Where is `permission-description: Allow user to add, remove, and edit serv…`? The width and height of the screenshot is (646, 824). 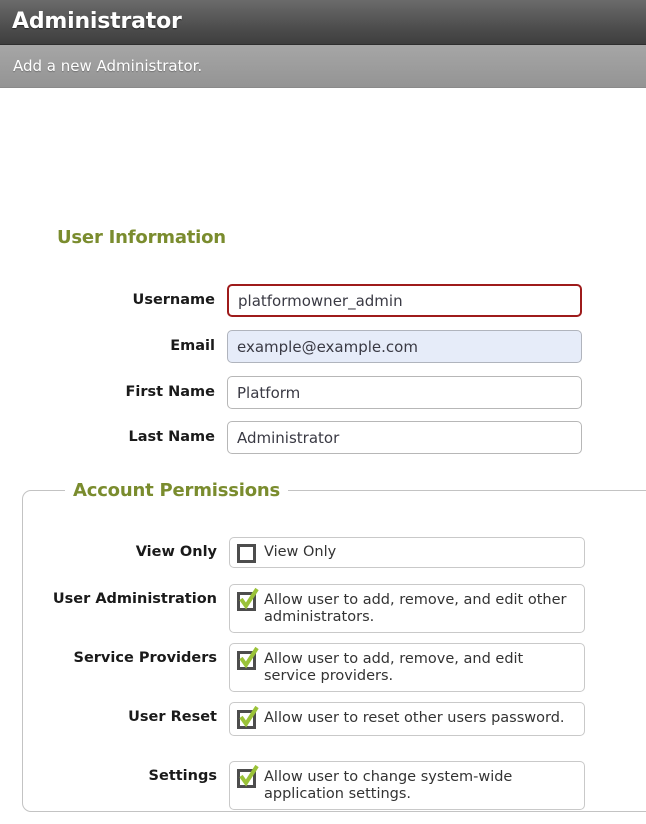
permission-description: Allow user to add, remove, and edit serv… is located at coordinates (394, 667).